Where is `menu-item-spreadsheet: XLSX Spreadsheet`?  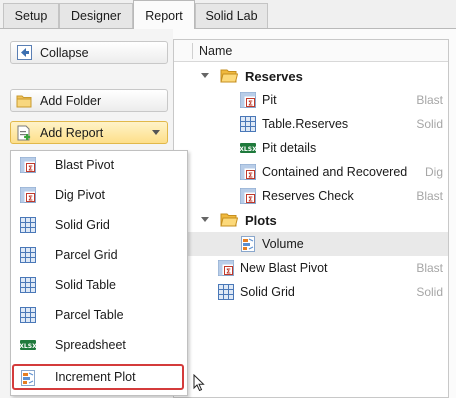 menu-item-spreadsheet: XLSX Spreadsheet is located at coordinates (99, 345).